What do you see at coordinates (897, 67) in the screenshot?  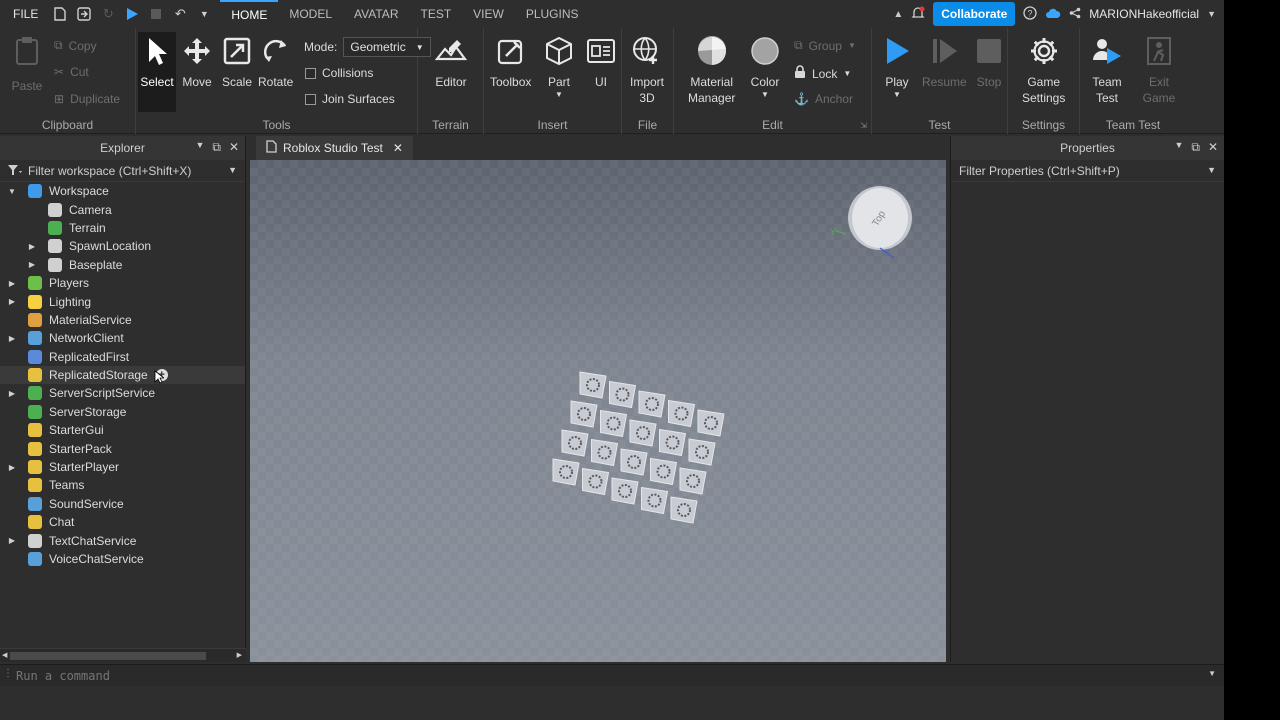 I see `play-button: Play ▼` at bounding box center [897, 67].